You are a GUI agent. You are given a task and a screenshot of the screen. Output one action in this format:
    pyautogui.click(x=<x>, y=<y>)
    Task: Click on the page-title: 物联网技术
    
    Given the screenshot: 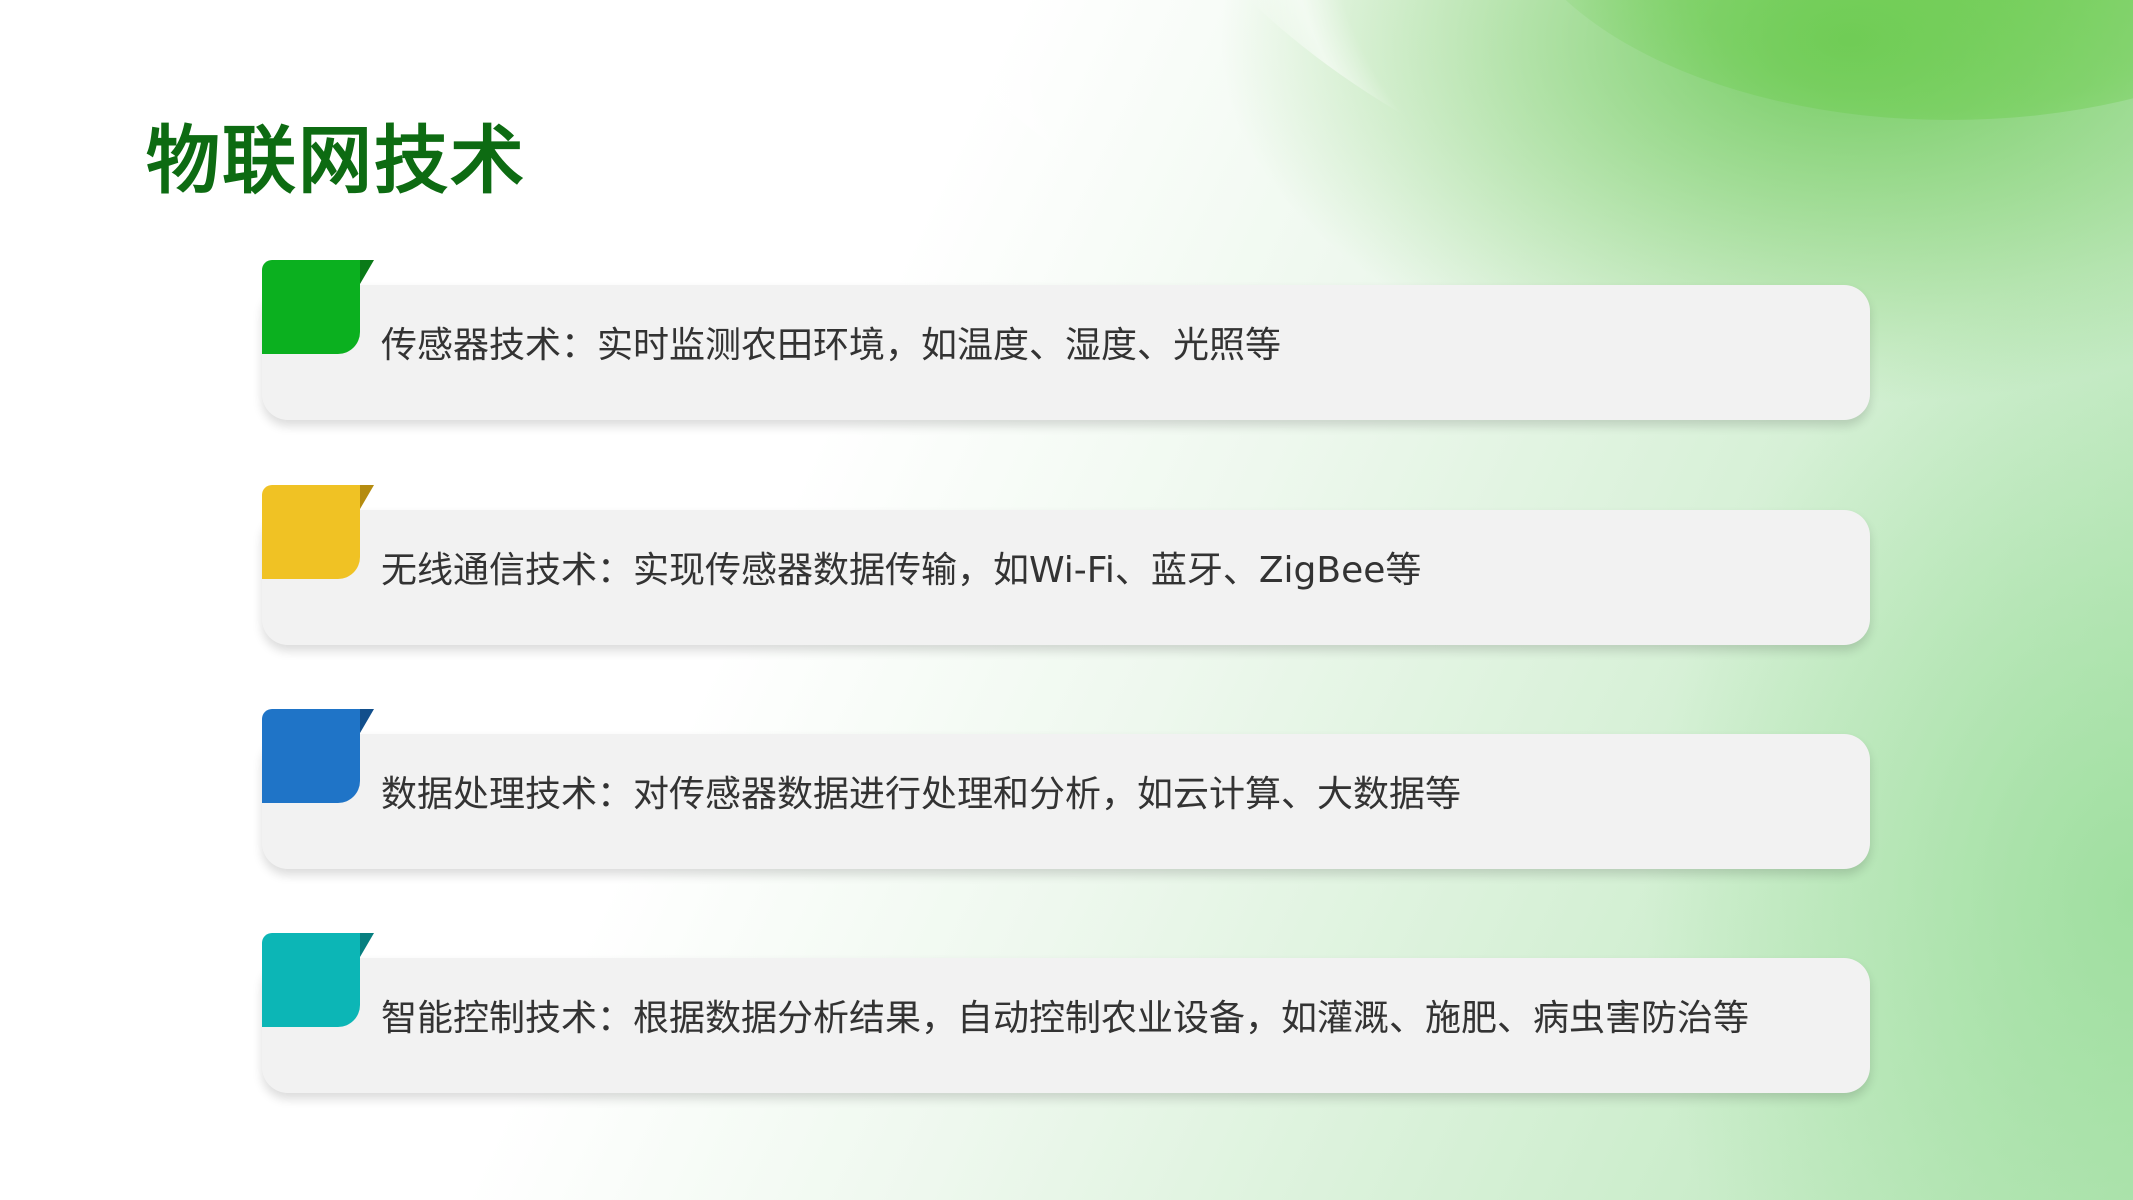 What is the action you would take?
    pyautogui.click(x=336, y=161)
    